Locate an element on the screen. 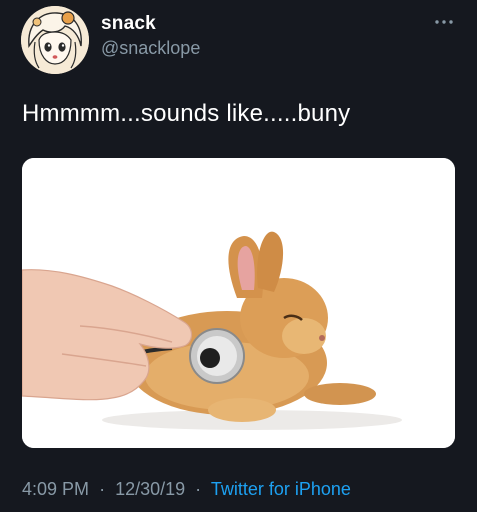  tweet-time: 4:09 PM is located at coordinates (55, 489).